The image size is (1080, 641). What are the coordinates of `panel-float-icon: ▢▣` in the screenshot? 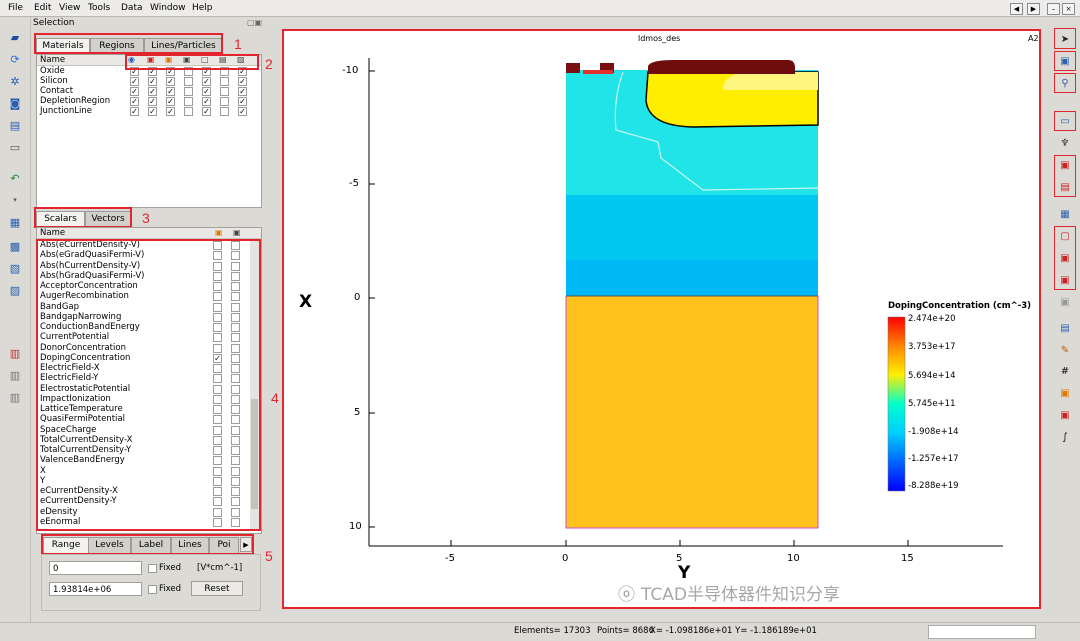 It's located at (254, 22).